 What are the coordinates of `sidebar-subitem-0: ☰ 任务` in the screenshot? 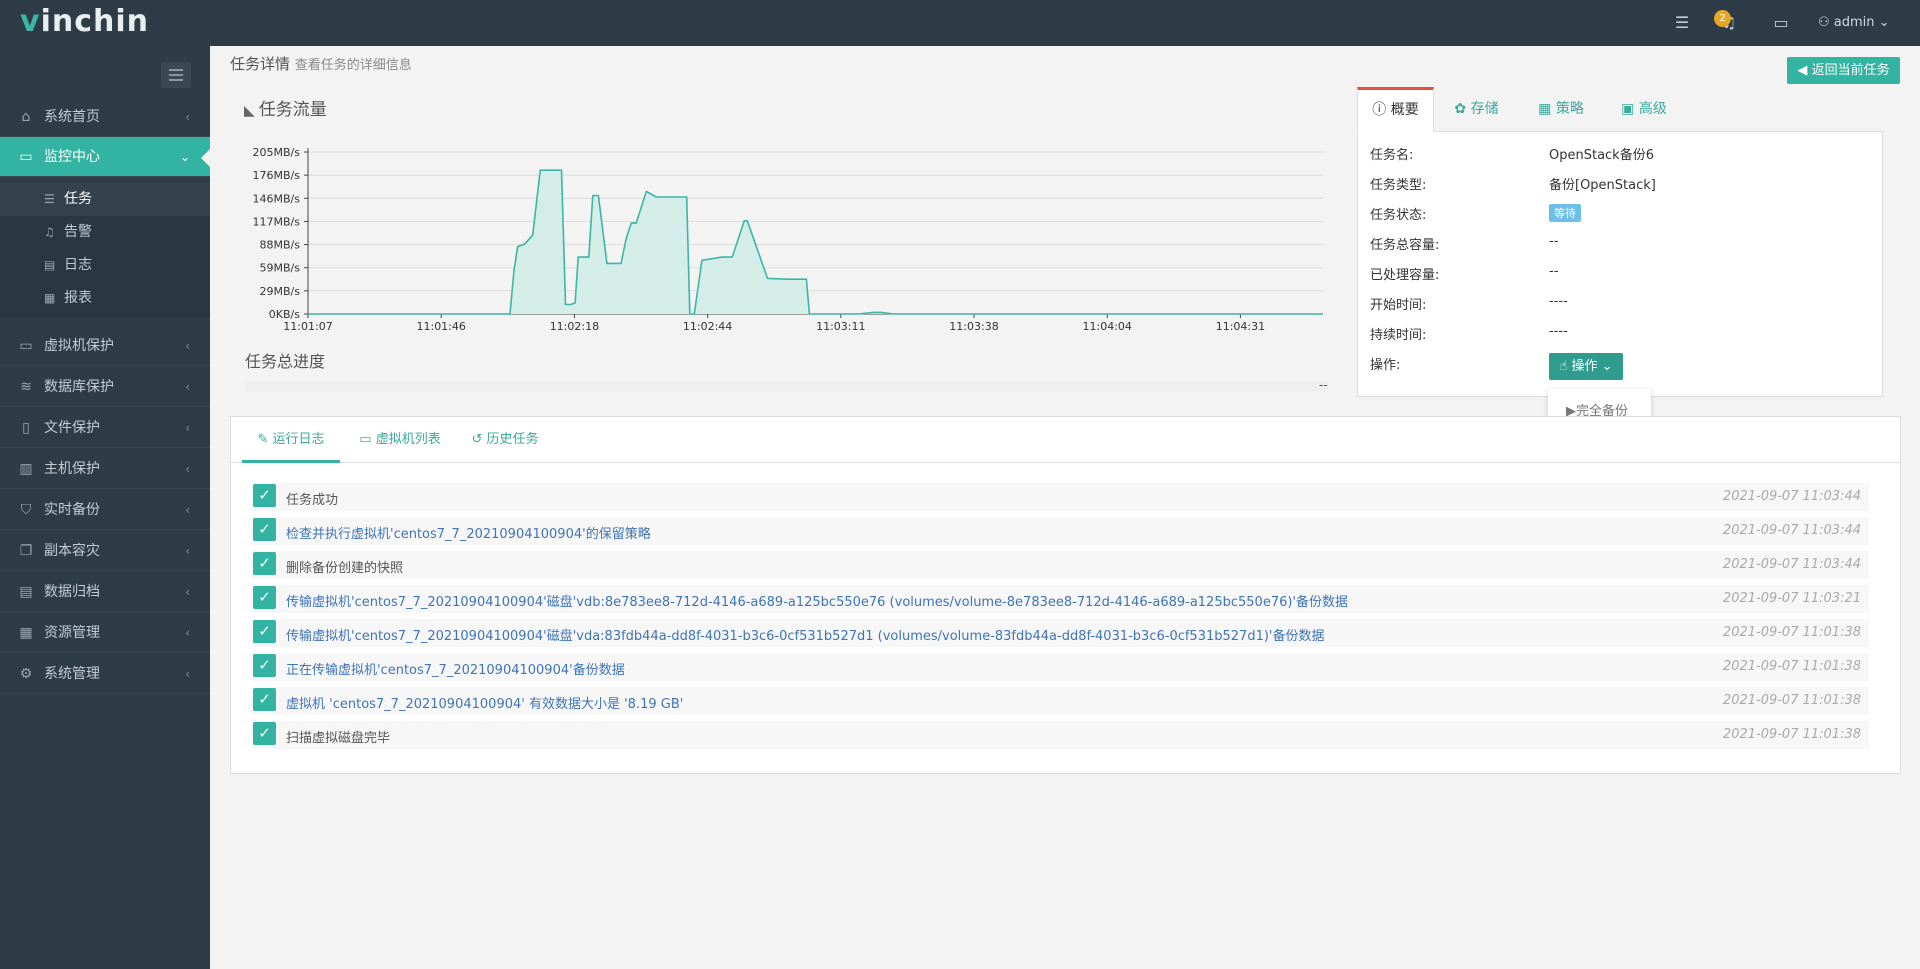 It's located at (105, 199).